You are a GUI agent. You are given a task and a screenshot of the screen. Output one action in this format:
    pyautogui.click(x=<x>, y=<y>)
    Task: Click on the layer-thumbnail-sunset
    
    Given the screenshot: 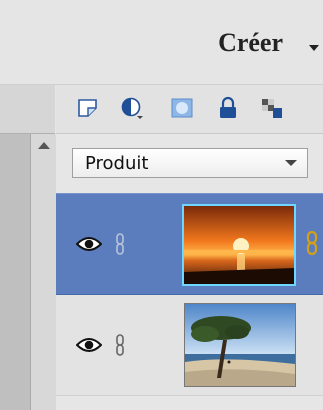 What is the action you would take?
    pyautogui.click(x=239, y=245)
    